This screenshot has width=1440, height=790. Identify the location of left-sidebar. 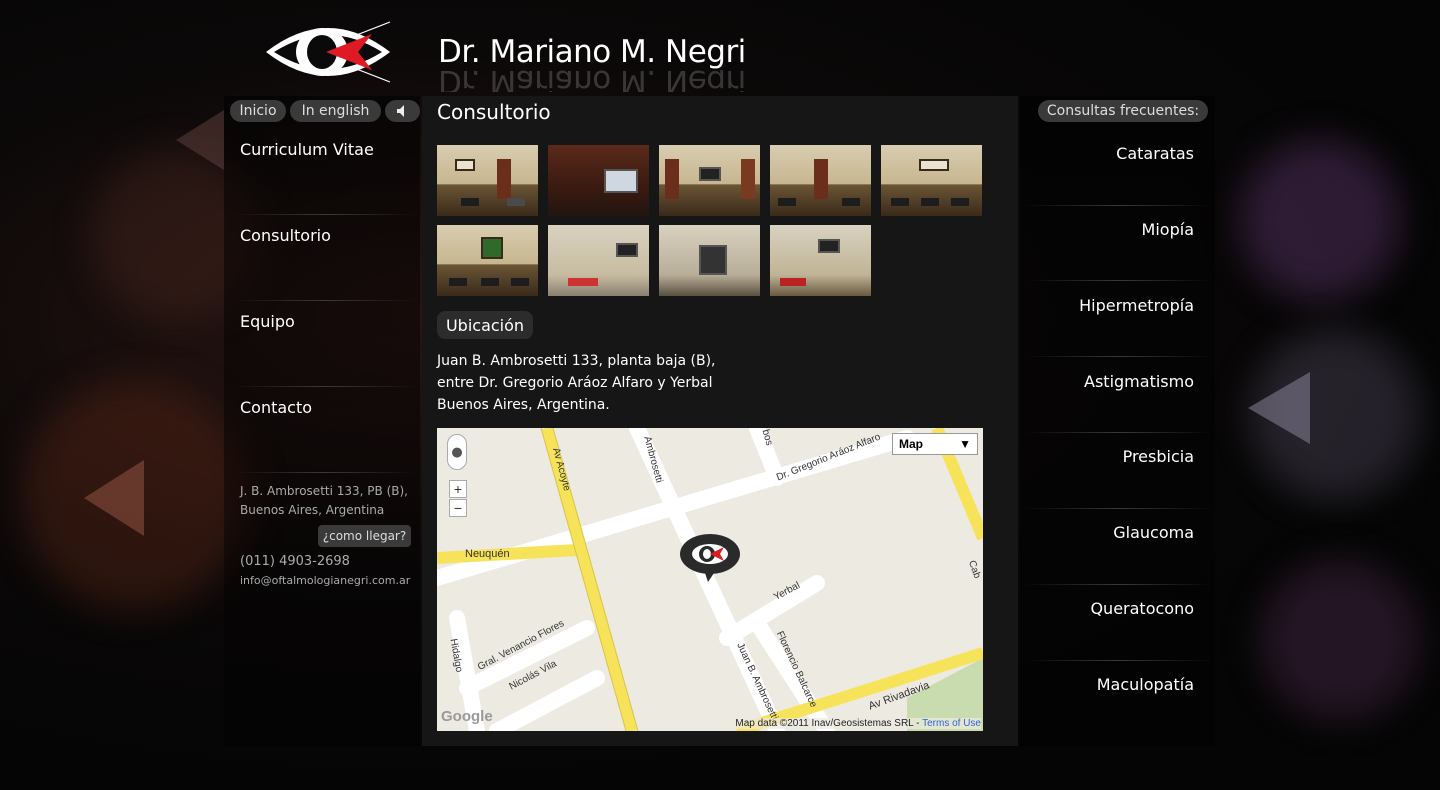
(322, 421).